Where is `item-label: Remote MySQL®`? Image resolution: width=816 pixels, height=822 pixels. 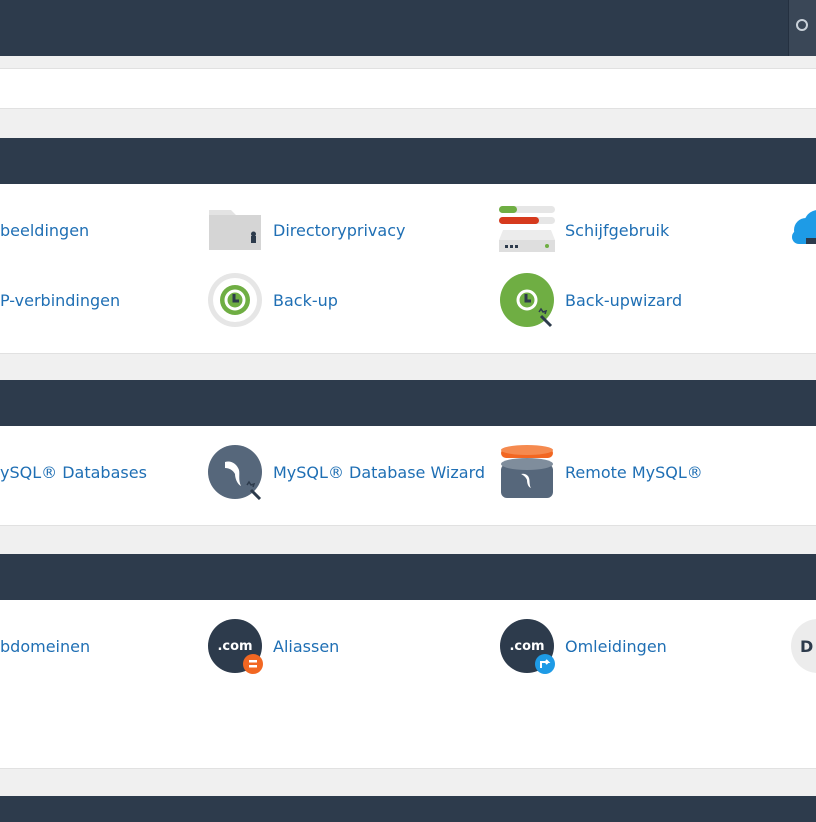
item-label: Remote MySQL® is located at coordinates (634, 472).